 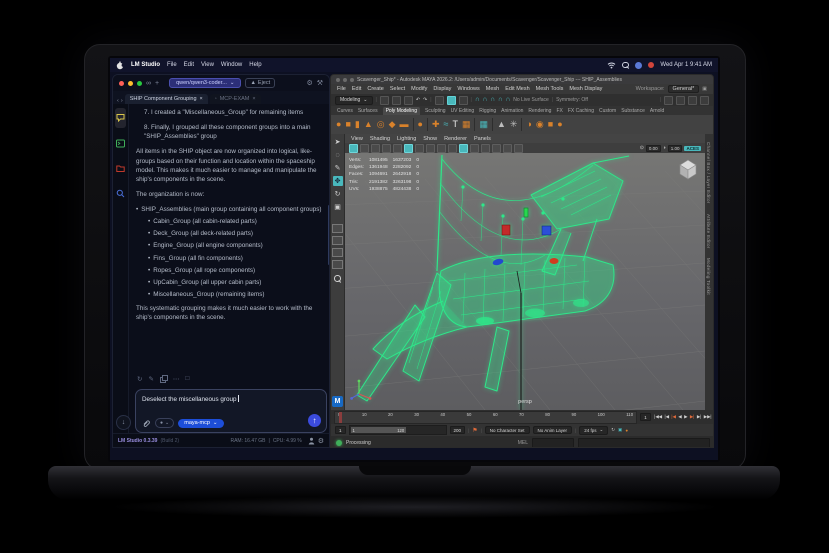 What do you see at coordinates (651, 65) in the screenshot?
I see `recording-indicator-icon` at bounding box center [651, 65].